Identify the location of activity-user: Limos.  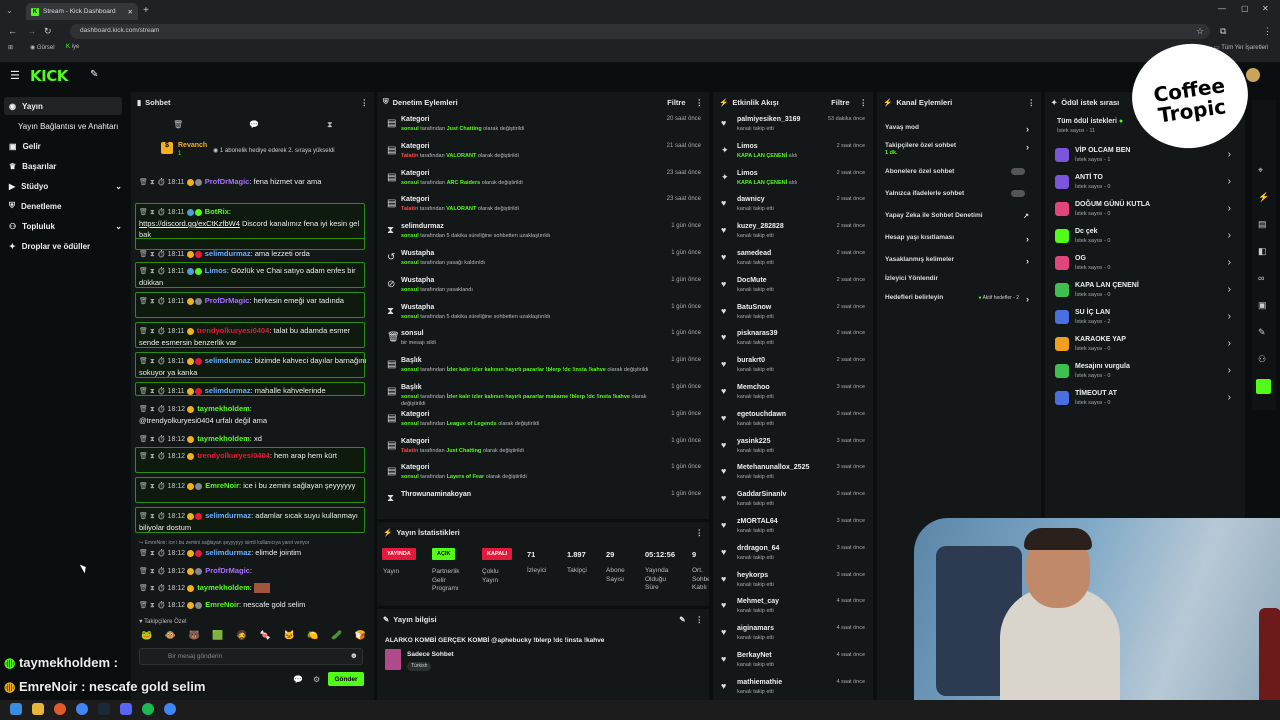
(747, 146).